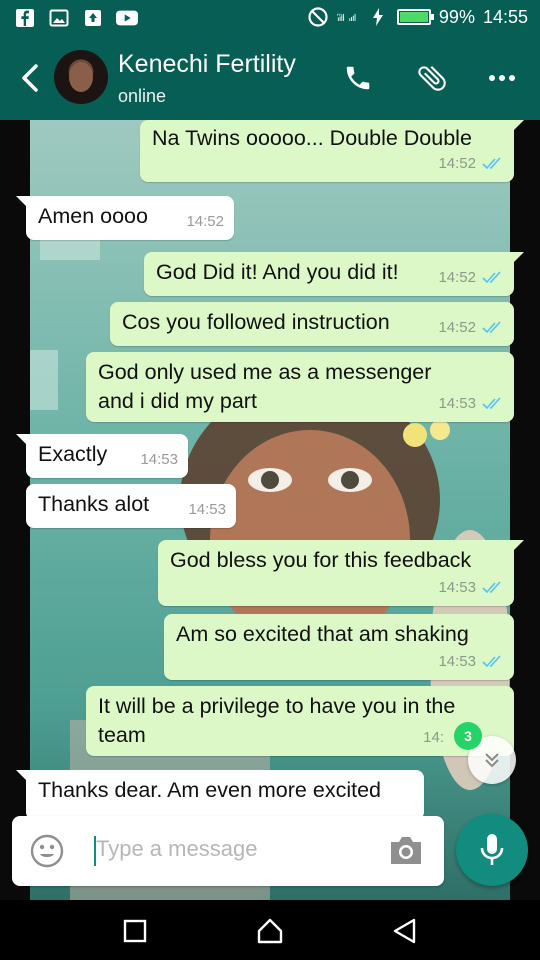 The height and width of the screenshot is (960, 540). I want to click on message-outgoing: Na Twins ooooo... Double Double 14:52, so click(332, 151).